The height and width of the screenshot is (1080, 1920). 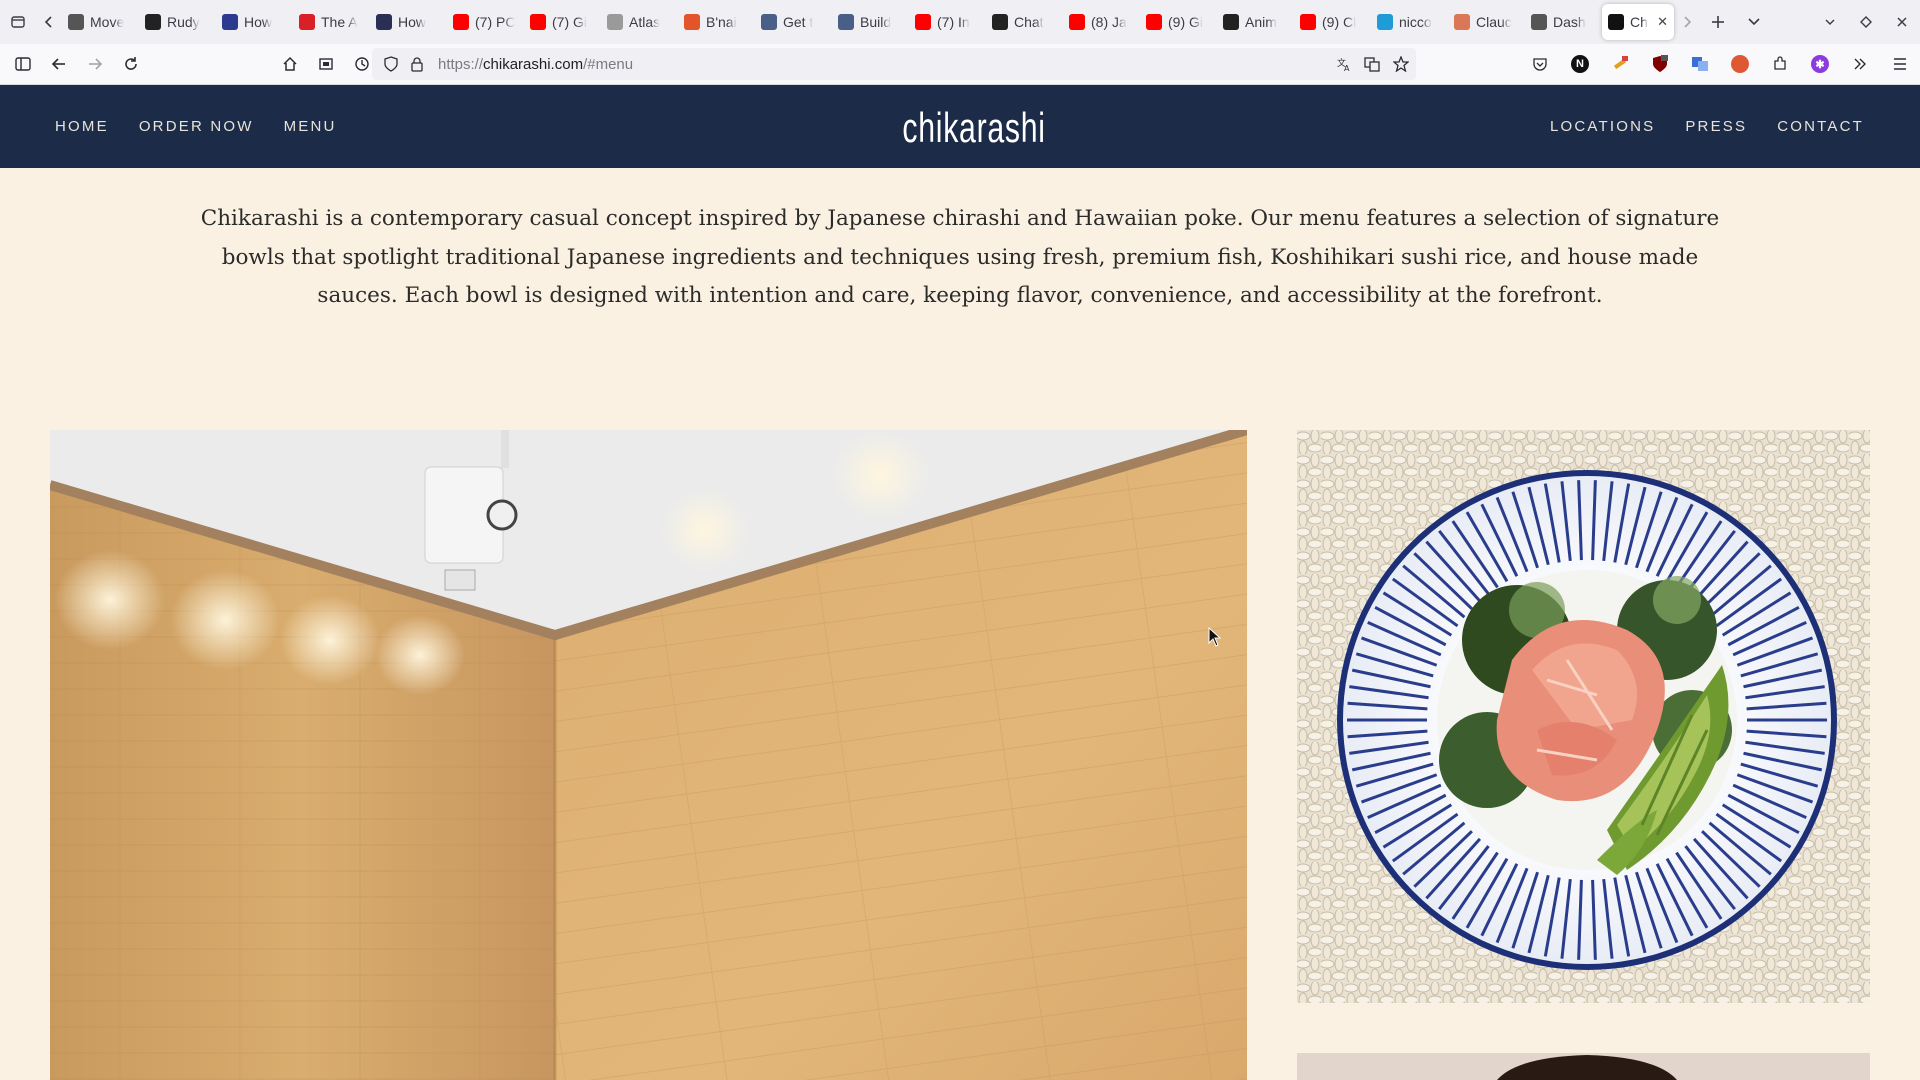 I want to click on tab-active: Ch ✕, so click(x=1638, y=22).